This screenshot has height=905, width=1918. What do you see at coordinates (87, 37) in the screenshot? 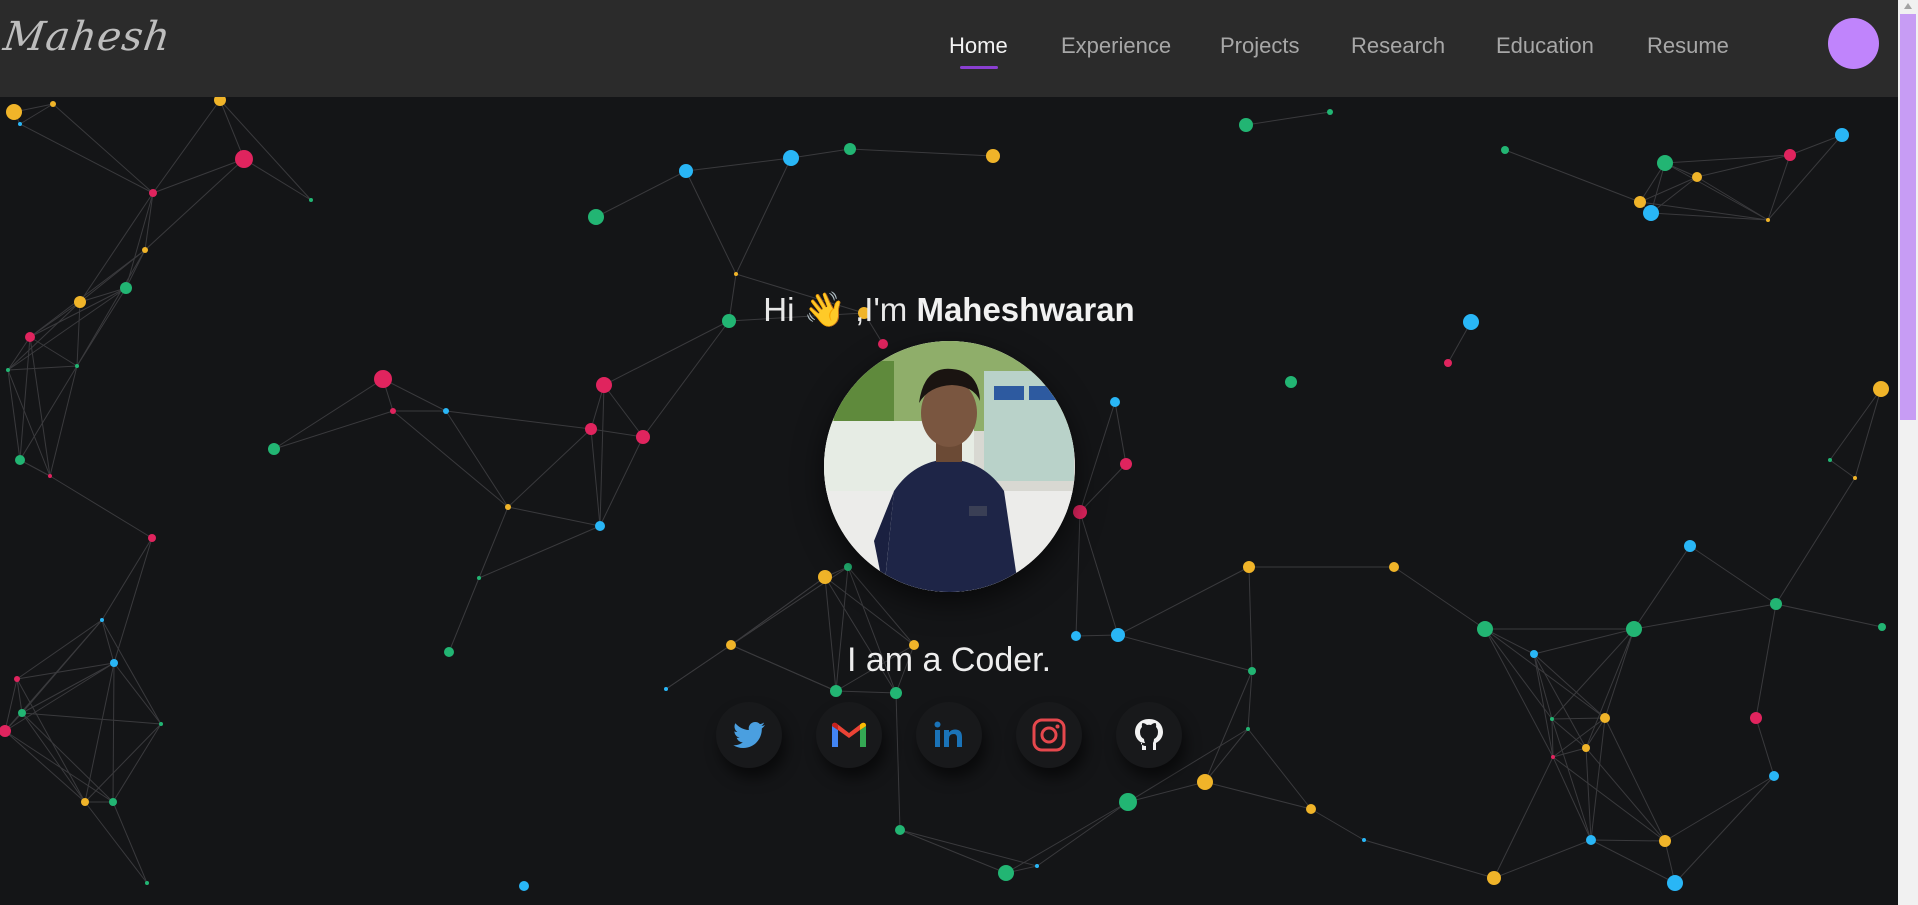
I see `logo: Mahesh` at bounding box center [87, 37].